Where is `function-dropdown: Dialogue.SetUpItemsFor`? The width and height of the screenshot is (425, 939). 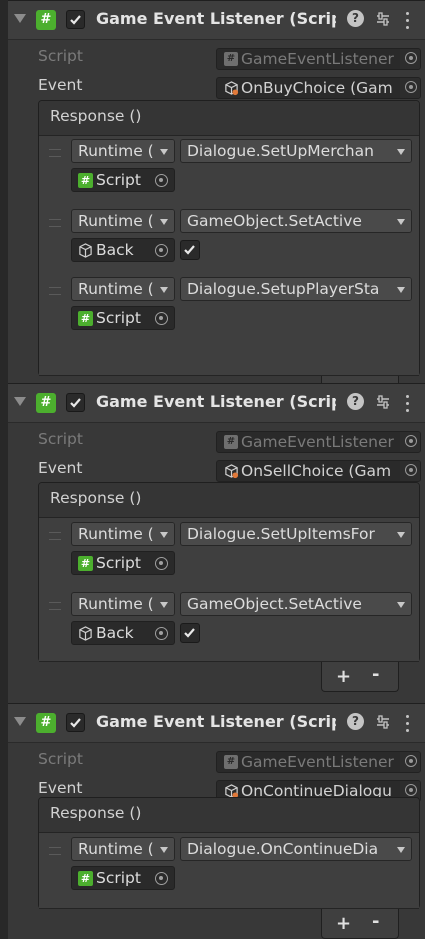 function-dropdown: Dialogue.SetUpItemsFor is located at coordinates (296, 534).